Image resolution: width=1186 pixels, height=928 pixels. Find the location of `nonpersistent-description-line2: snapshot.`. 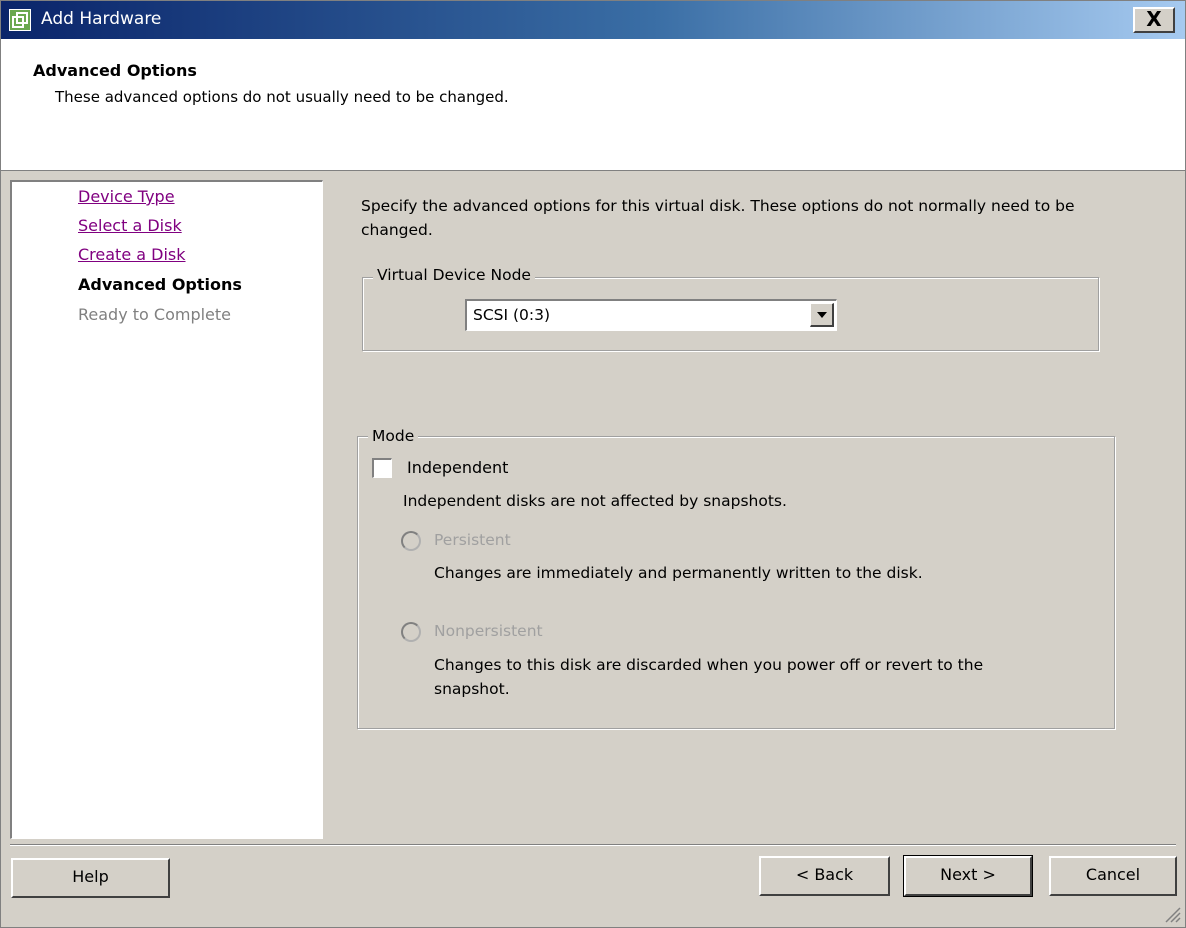

nonpersistent-description-line2: snapshot. is located at coordinates (472, 689).